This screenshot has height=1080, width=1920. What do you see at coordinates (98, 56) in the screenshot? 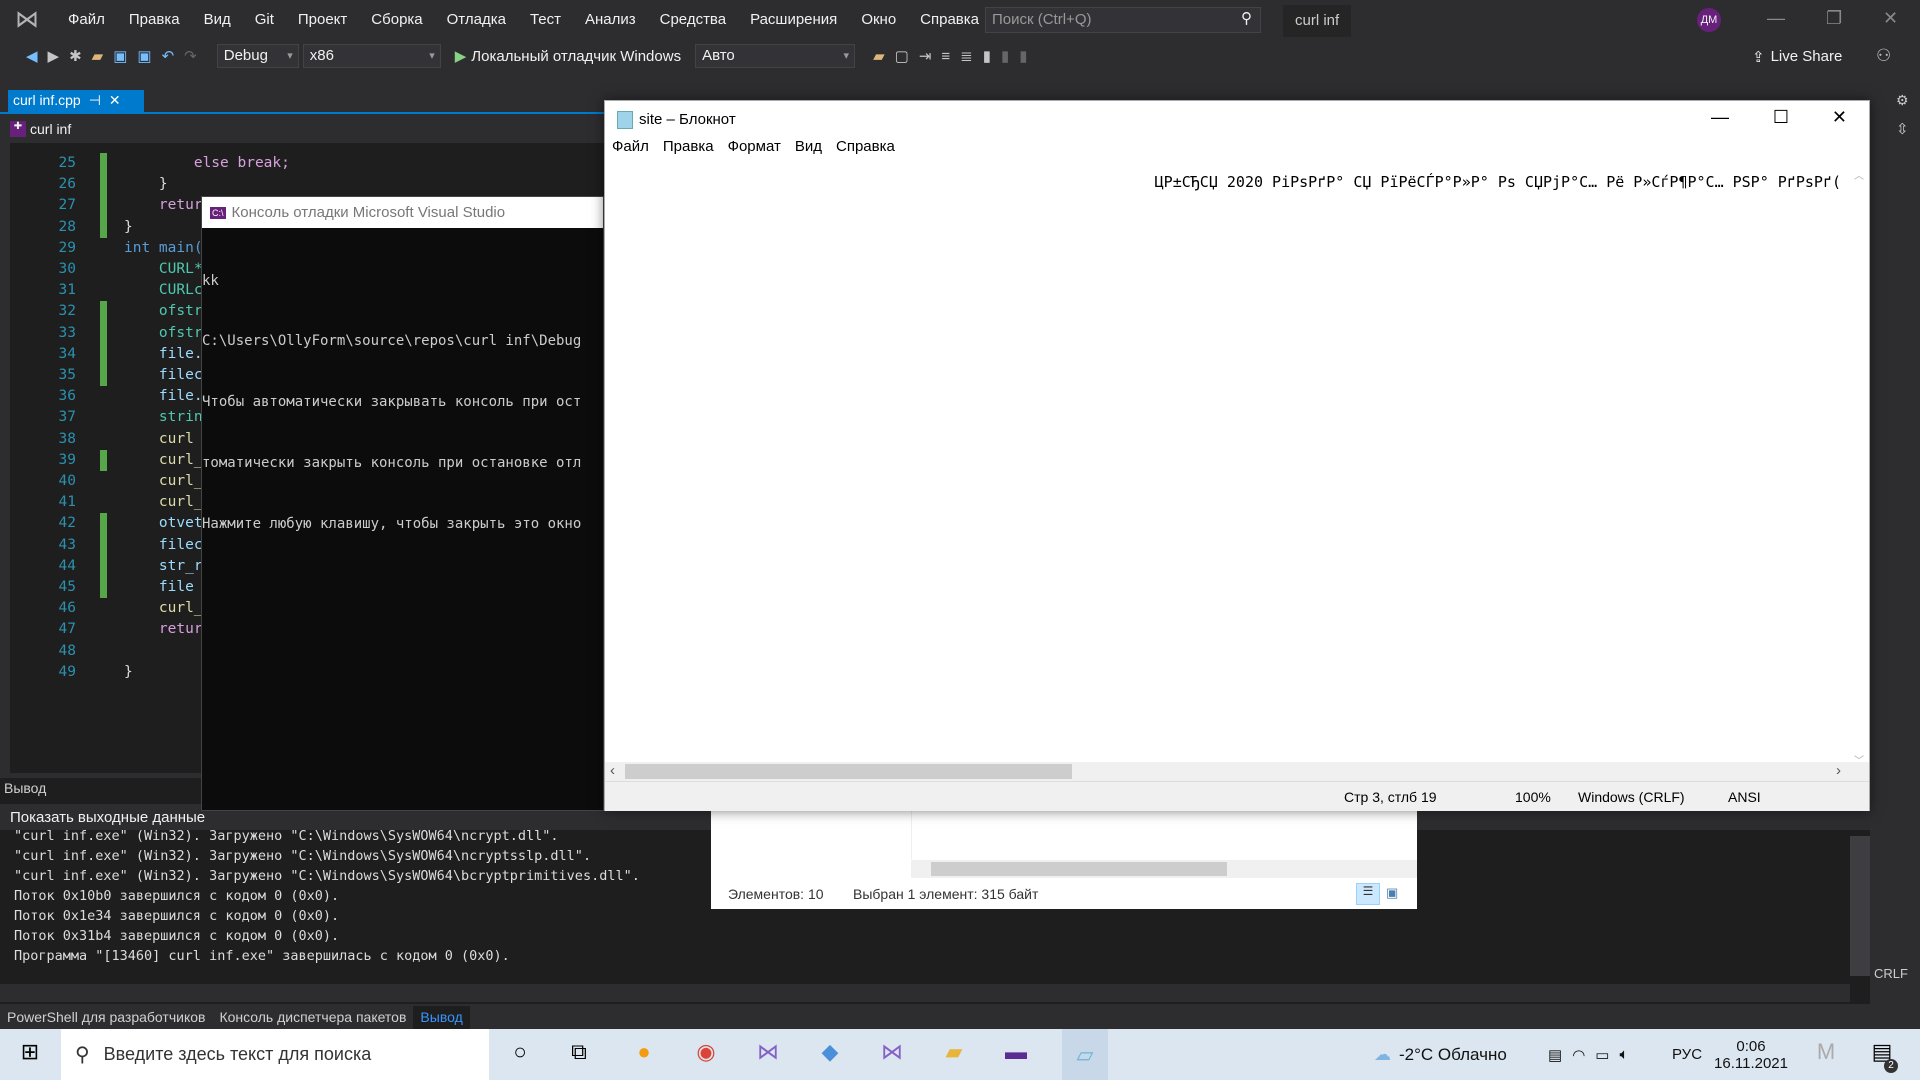
I see `open-folder-icon: ▰` at bounding box center [98, 56].